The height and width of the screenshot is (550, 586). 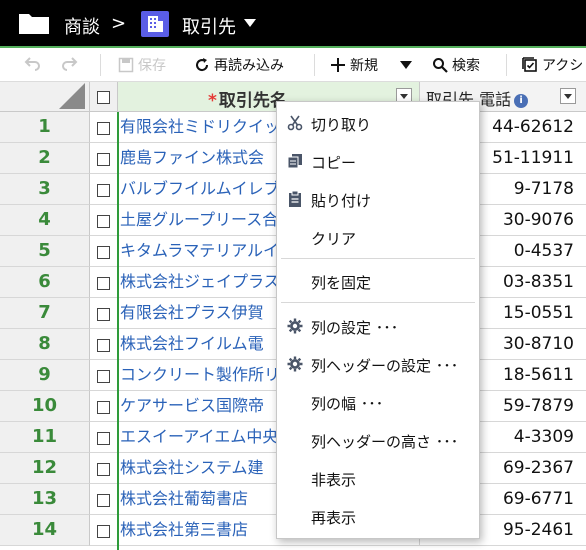 I want to click on search-button: 検索, so click(x=456, y=65).